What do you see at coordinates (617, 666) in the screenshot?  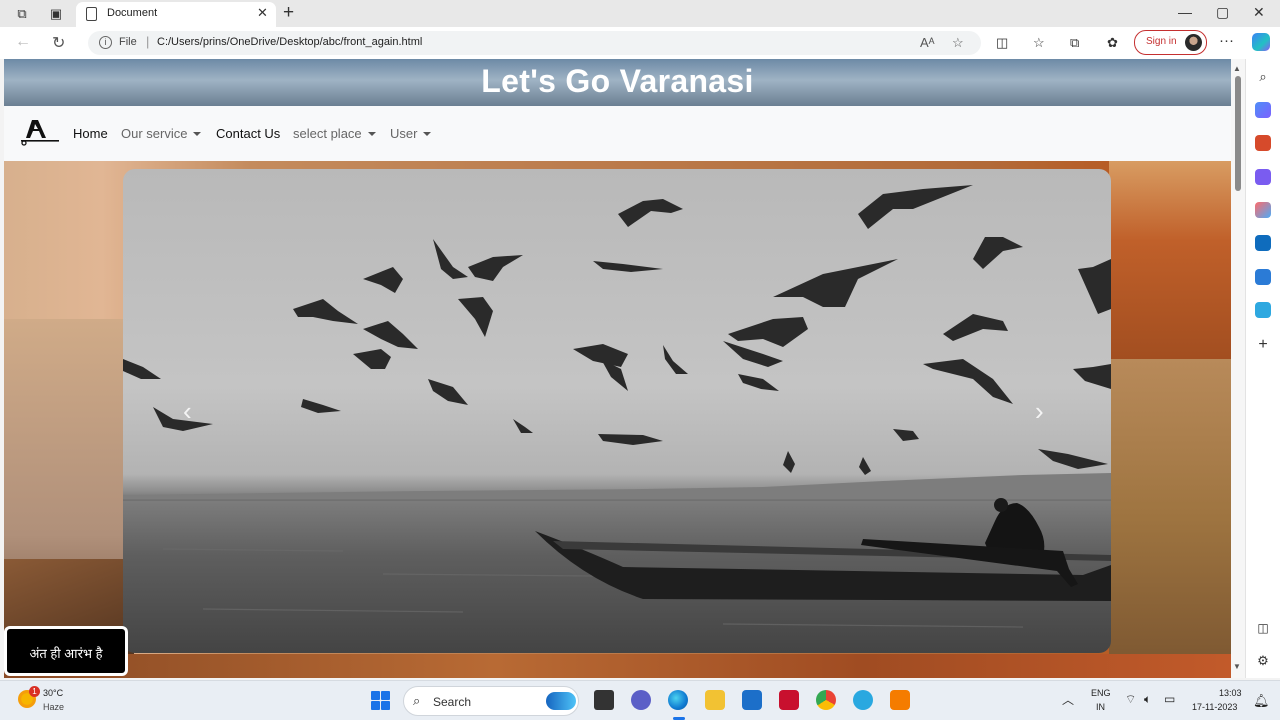 I see `background-boat-bottom` at bounding box center [617, 666].